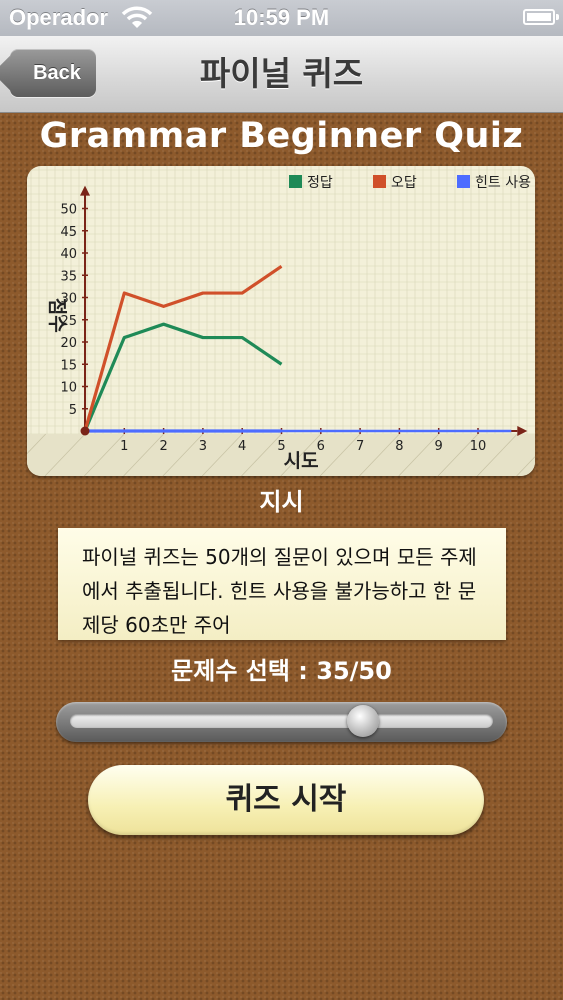 The image size is (563, 1000). I want to click on start-quiz-button: 퀴즈 시작, so click(286, 800).